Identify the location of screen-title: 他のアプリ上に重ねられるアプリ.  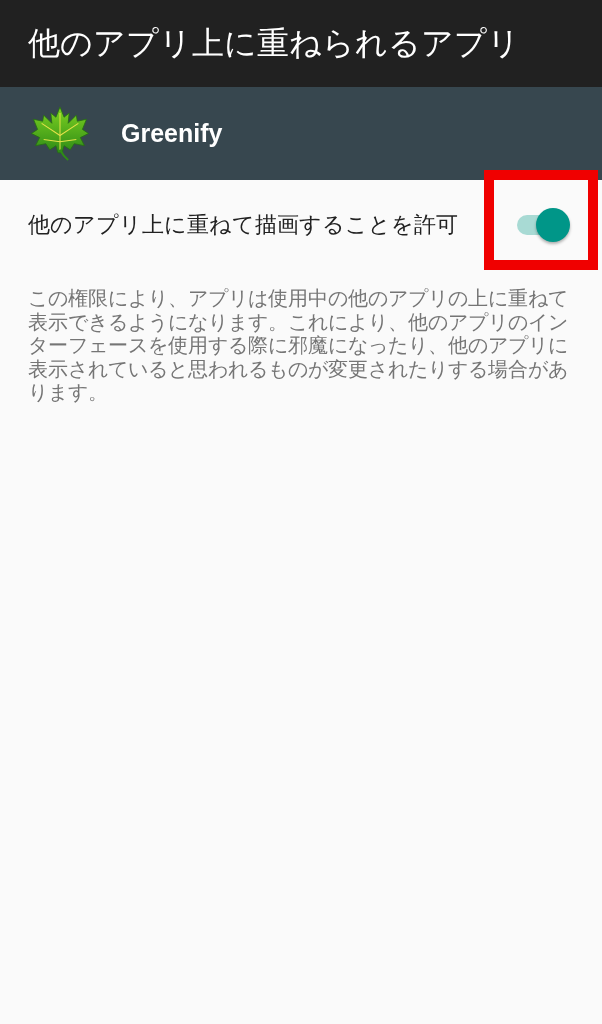
(274, 43).